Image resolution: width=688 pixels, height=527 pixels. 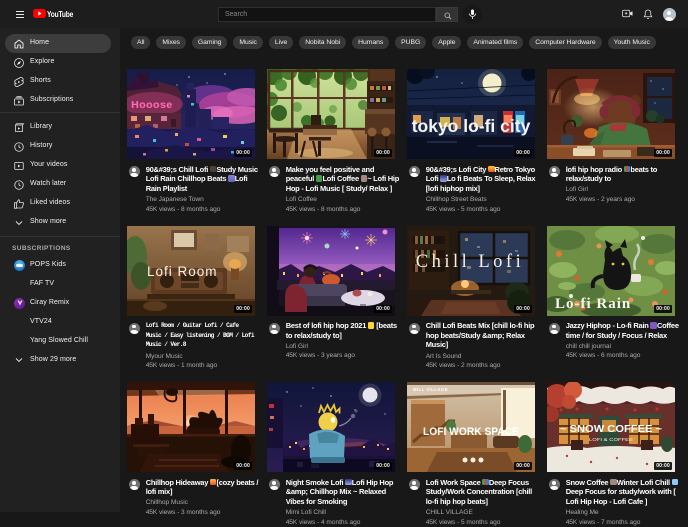 I want to click on svg-text: Lo-fi Rain, so click(x=593, y=304).